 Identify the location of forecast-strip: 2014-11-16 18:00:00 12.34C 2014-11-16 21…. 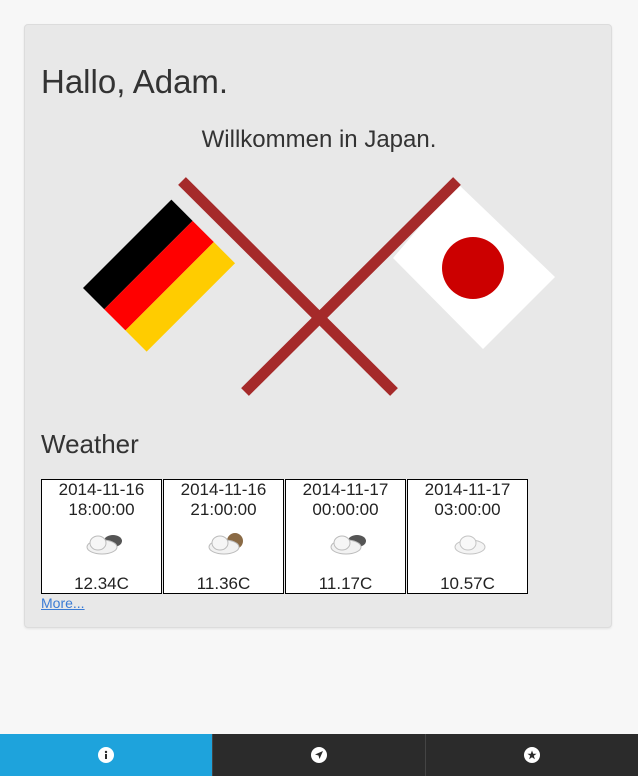
(285, 536).